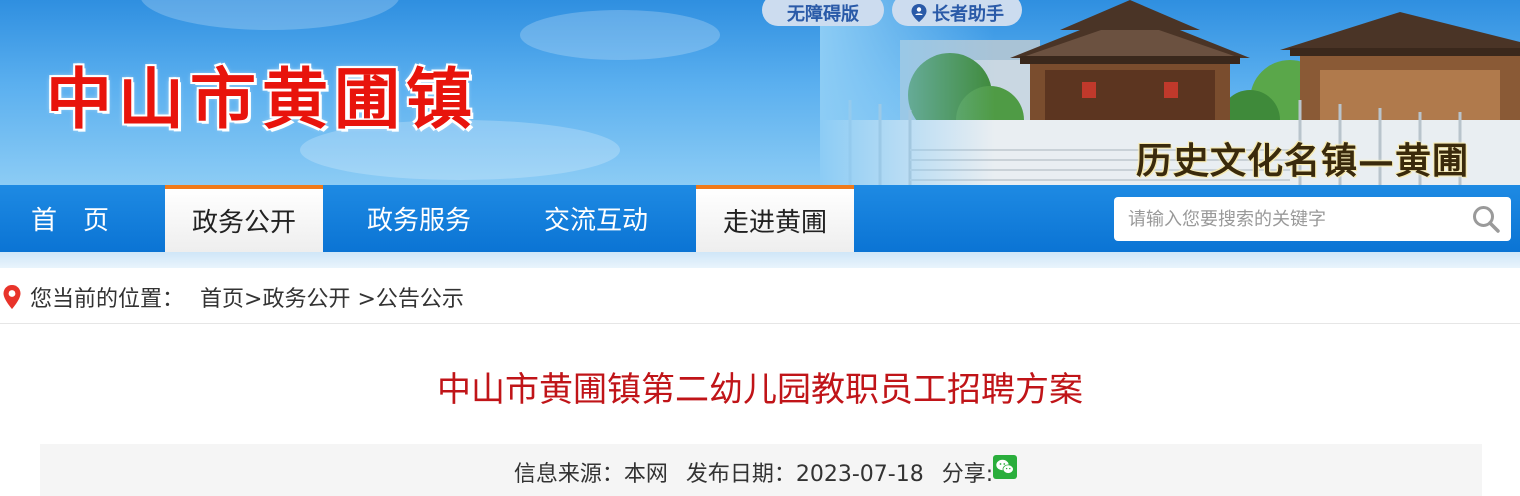  What do you see at coordinates (775, 218) in the screenshot?
I see `nav-item-about-huangpu: 走进黄圃` at bounding box center [775, 218].